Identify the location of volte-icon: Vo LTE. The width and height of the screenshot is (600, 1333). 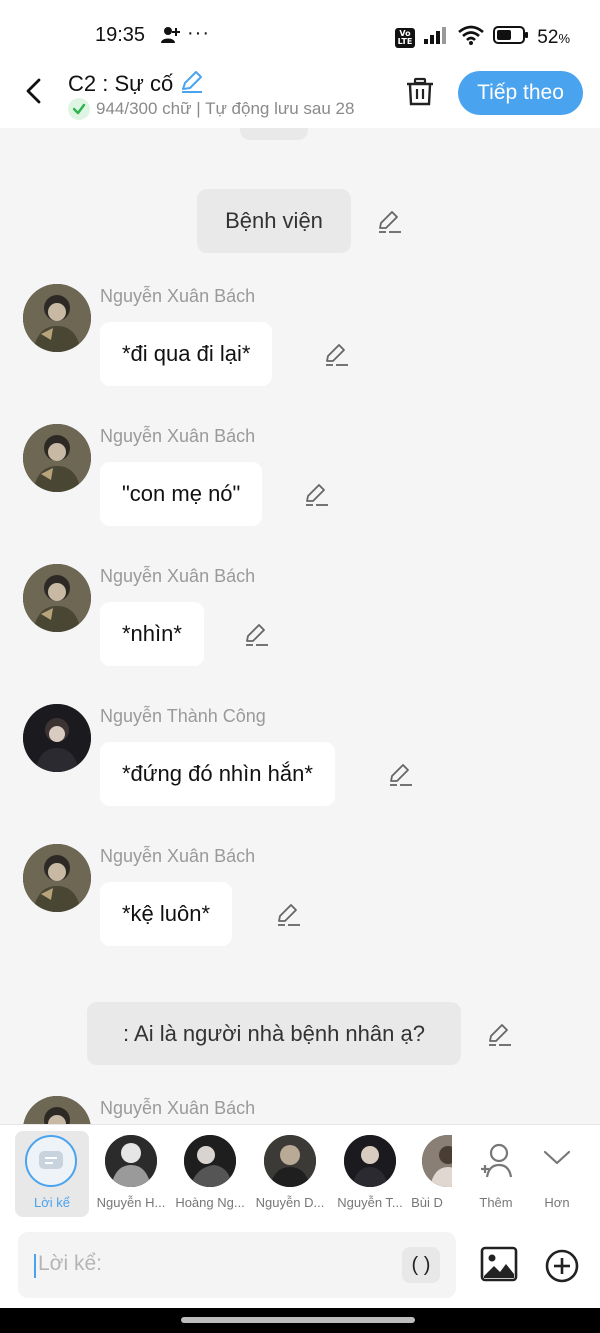
(405, 37).